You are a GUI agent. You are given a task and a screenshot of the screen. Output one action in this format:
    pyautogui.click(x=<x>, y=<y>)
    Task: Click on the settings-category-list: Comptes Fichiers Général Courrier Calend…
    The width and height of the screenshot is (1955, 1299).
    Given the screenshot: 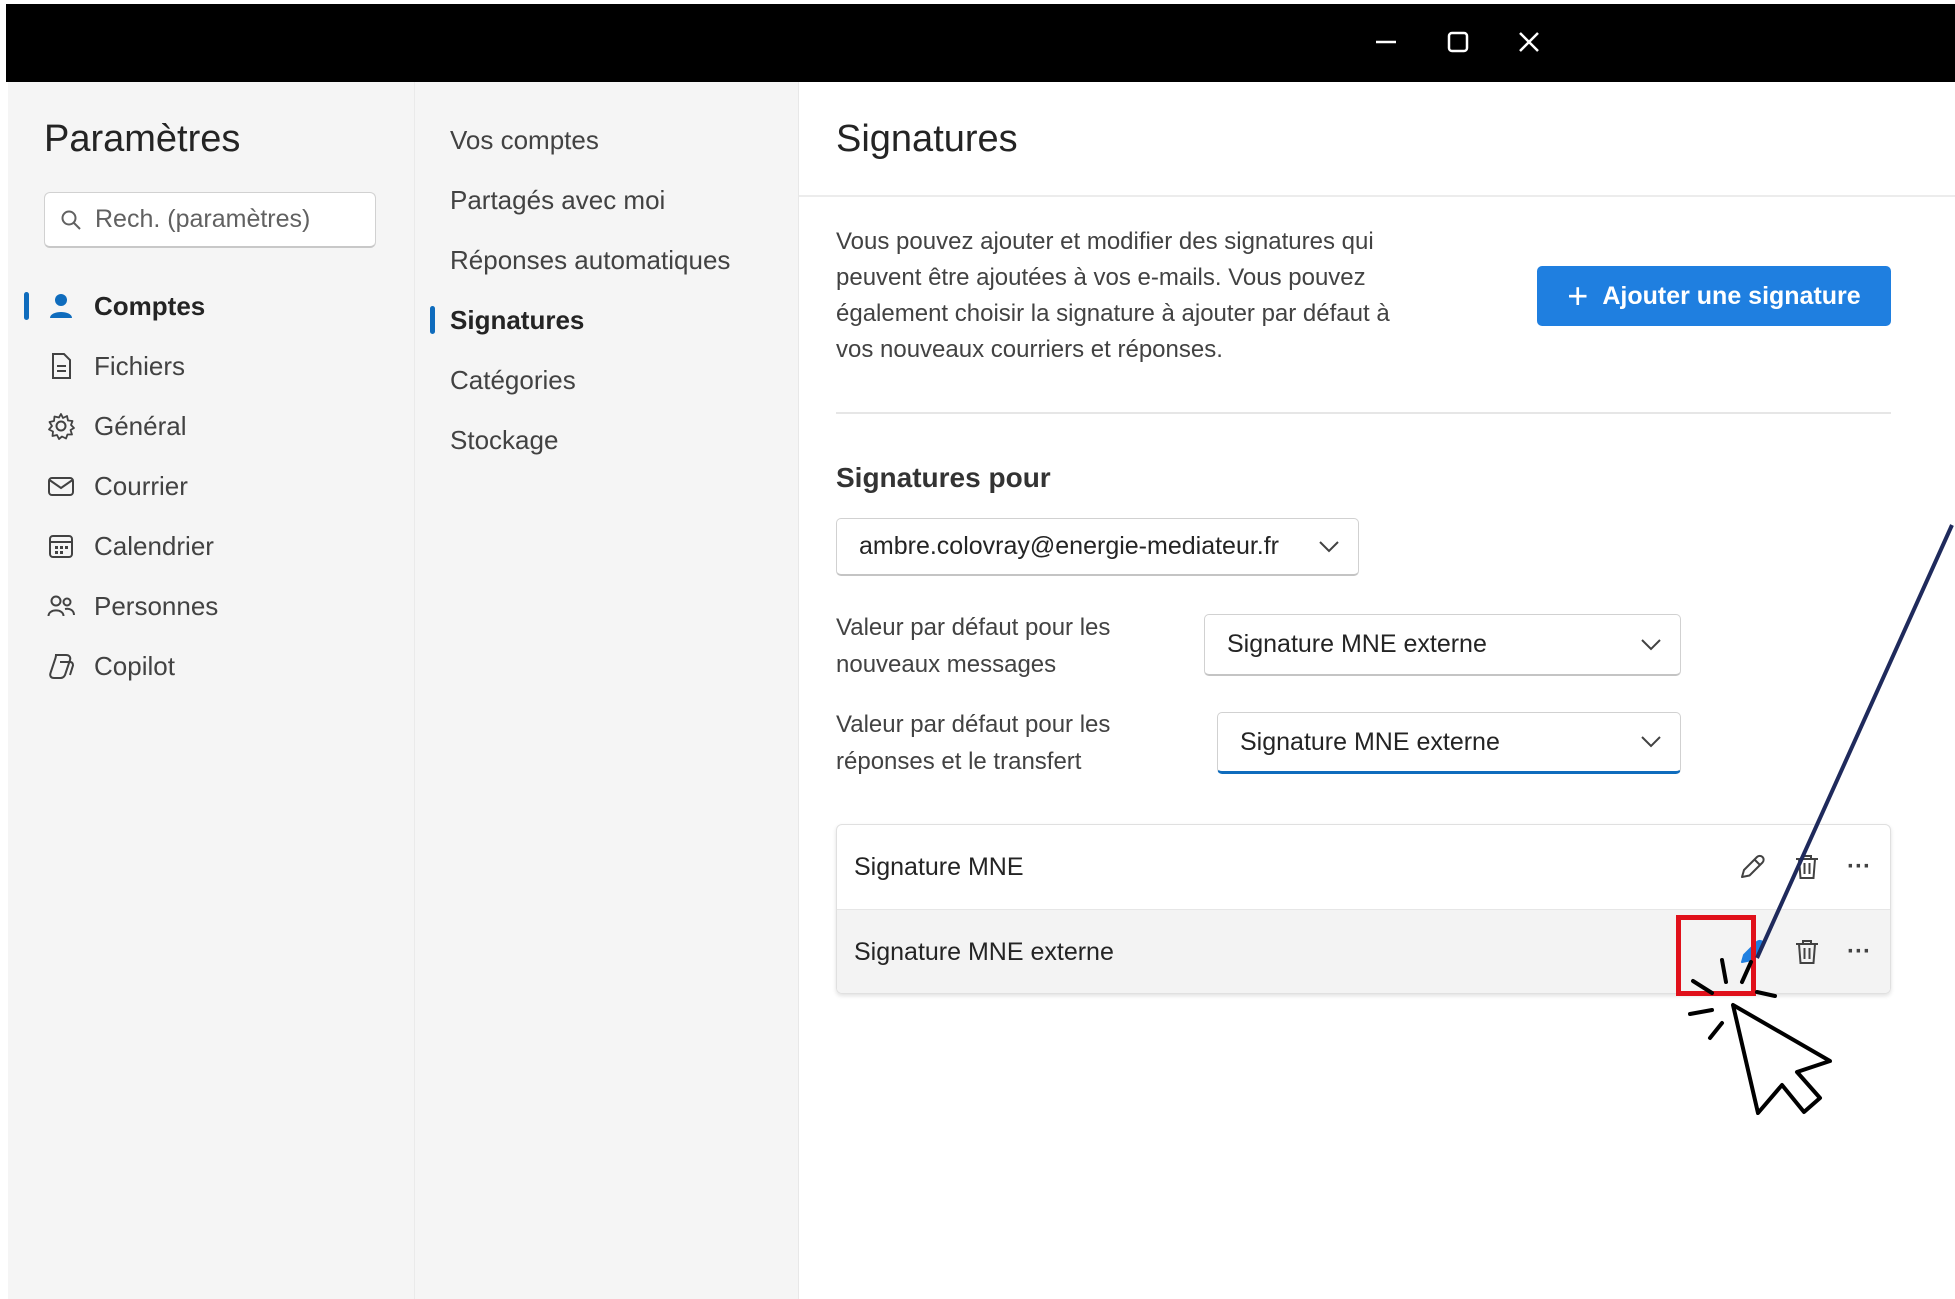 What is the action you would take?
    pyautogui.click(x=211, y=486)
    